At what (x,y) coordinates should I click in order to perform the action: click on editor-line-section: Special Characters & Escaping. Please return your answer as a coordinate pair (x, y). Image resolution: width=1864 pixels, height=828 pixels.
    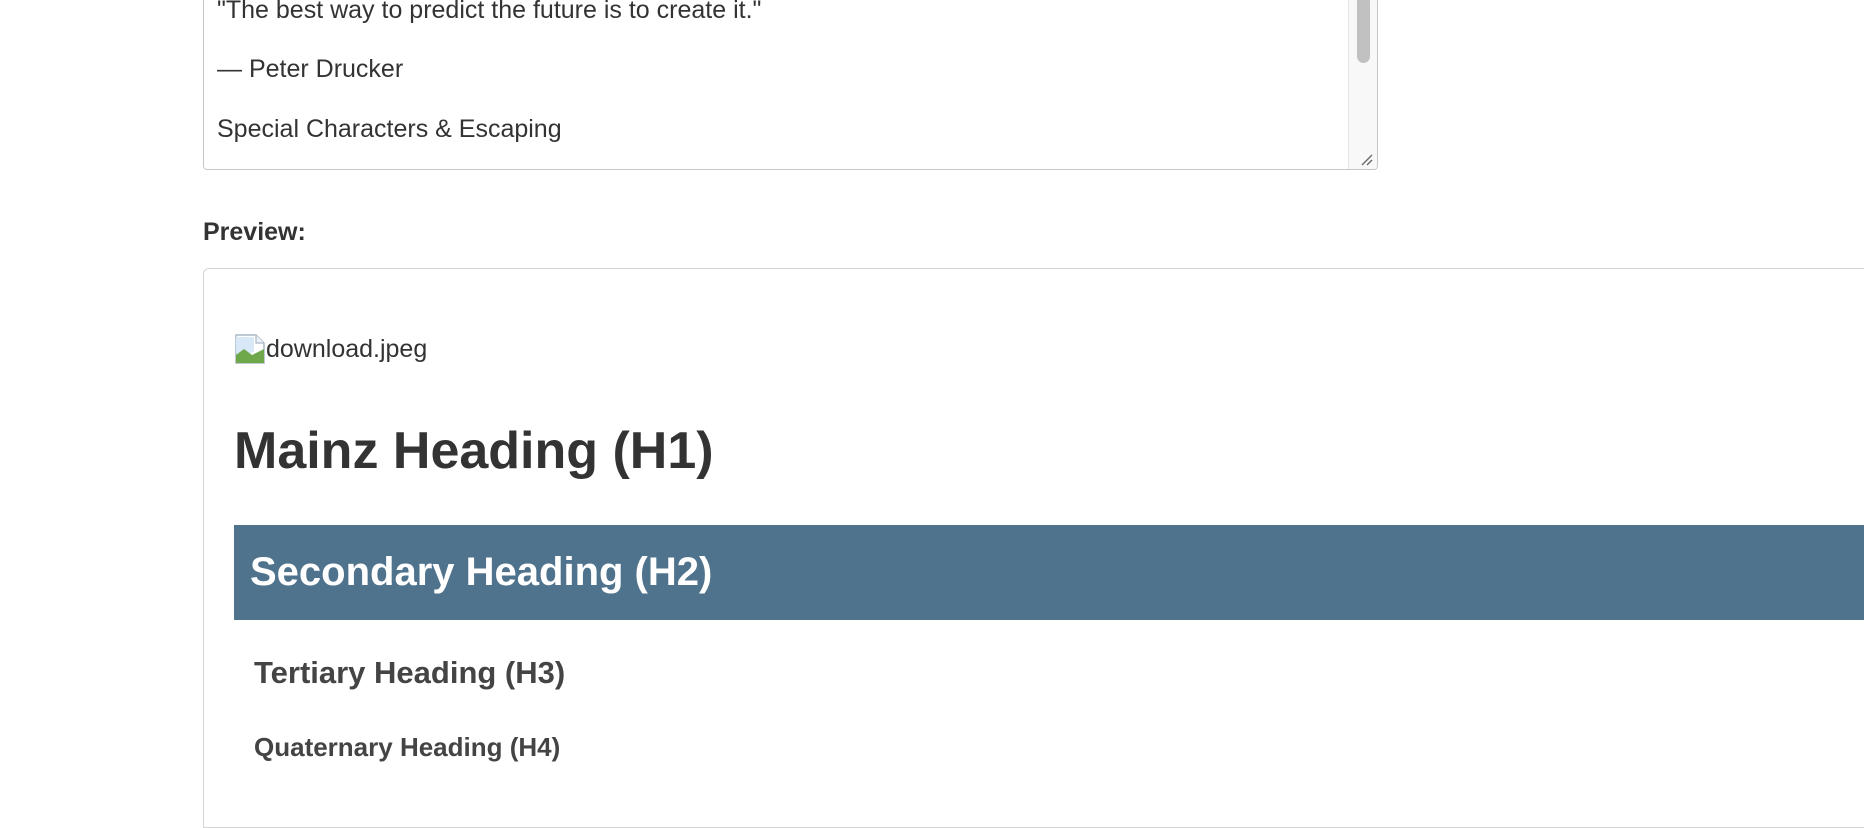
    Looking at the image, I should click on (389, 129).